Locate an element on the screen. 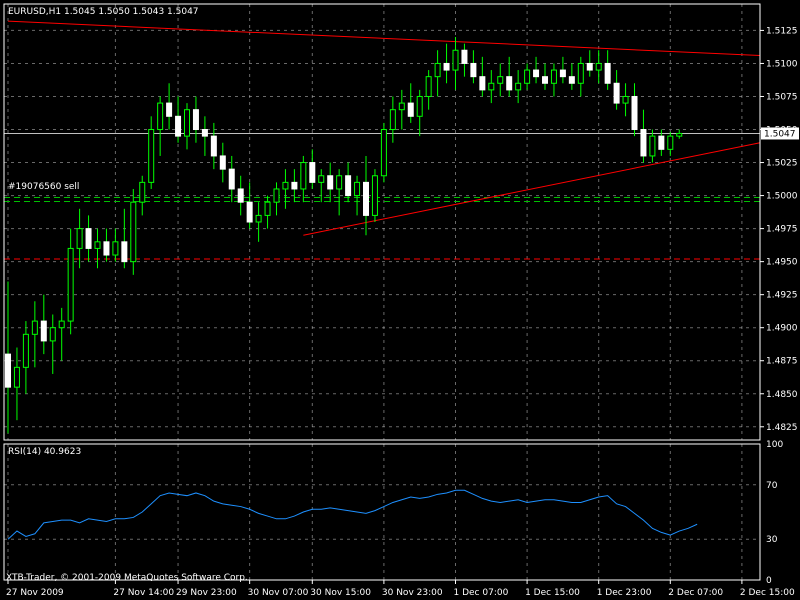  y-tick-label: 1.4875 is located at coordinates (782, 362).